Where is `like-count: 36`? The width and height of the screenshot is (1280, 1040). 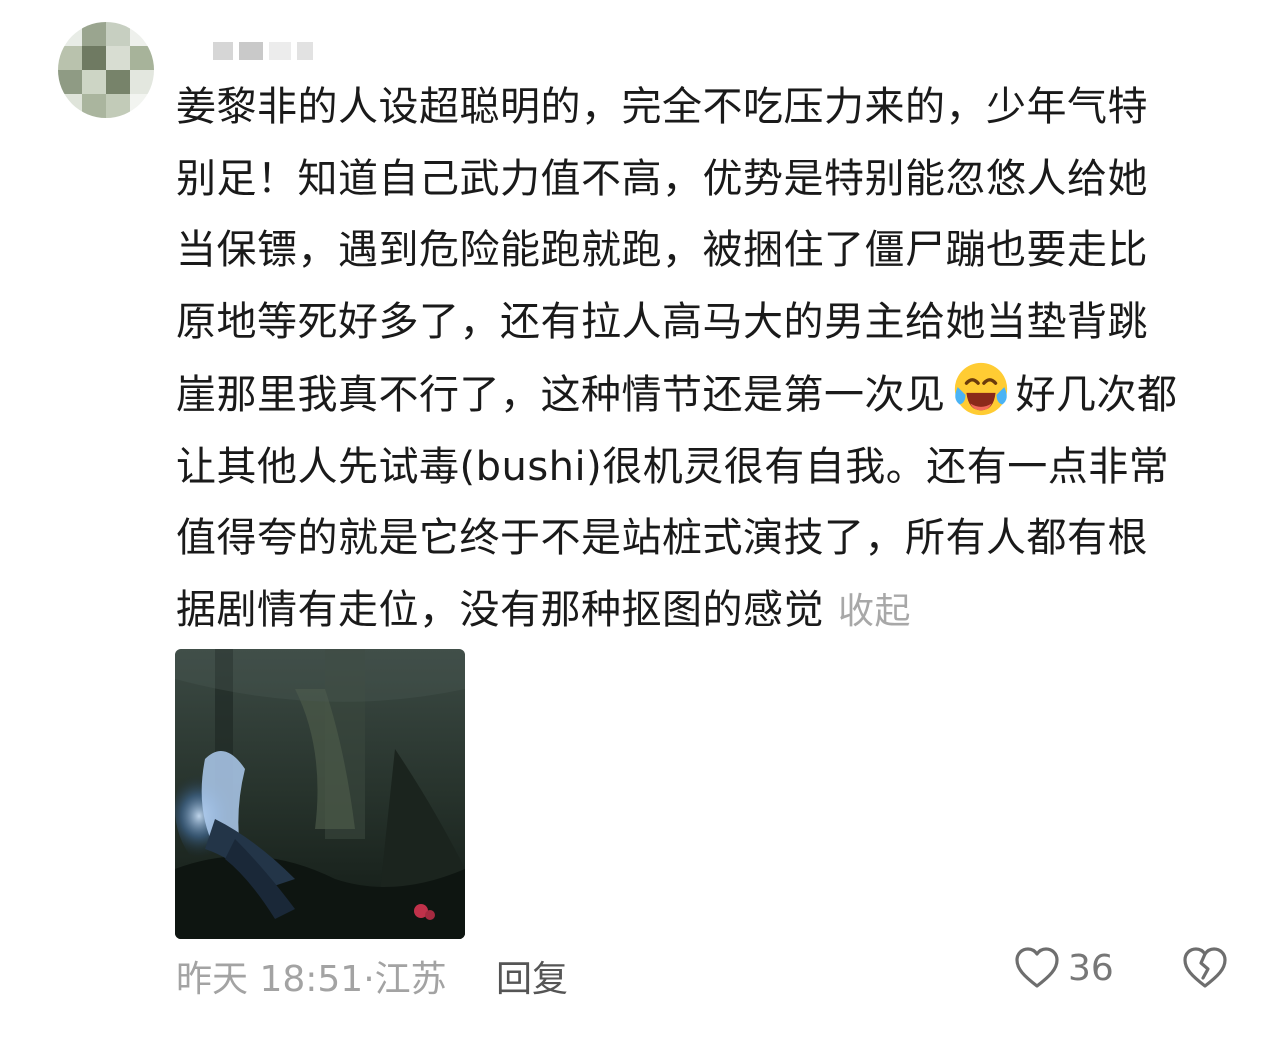
like-count: 36 is located at coordinates (1091, 968).